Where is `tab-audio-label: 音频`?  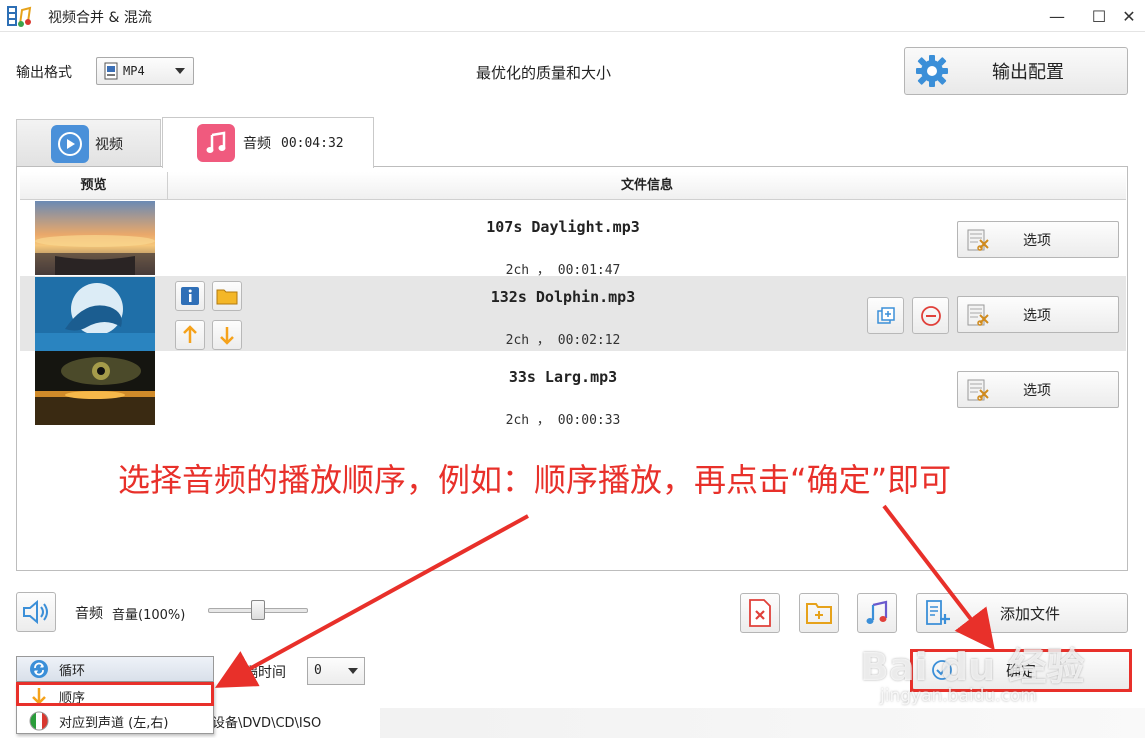 tab-audio-label: 音频 is located at coordinates (257, 144).